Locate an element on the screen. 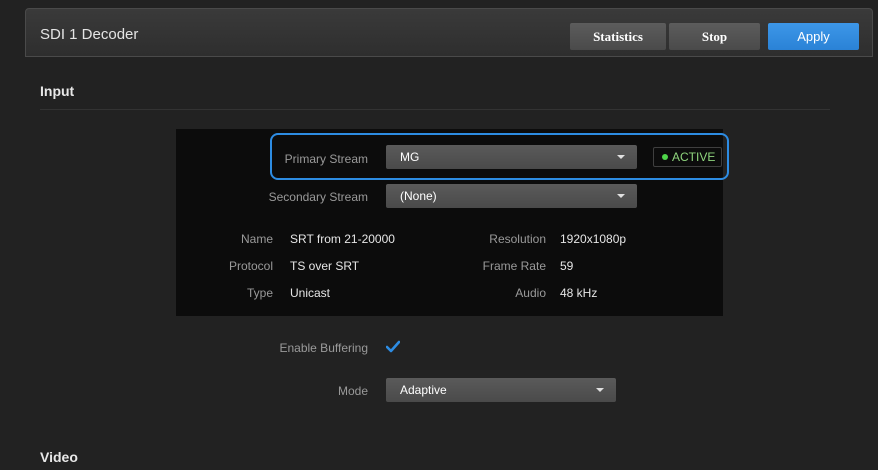  mode-select: Adaptive is located at coordinates (501, 390).